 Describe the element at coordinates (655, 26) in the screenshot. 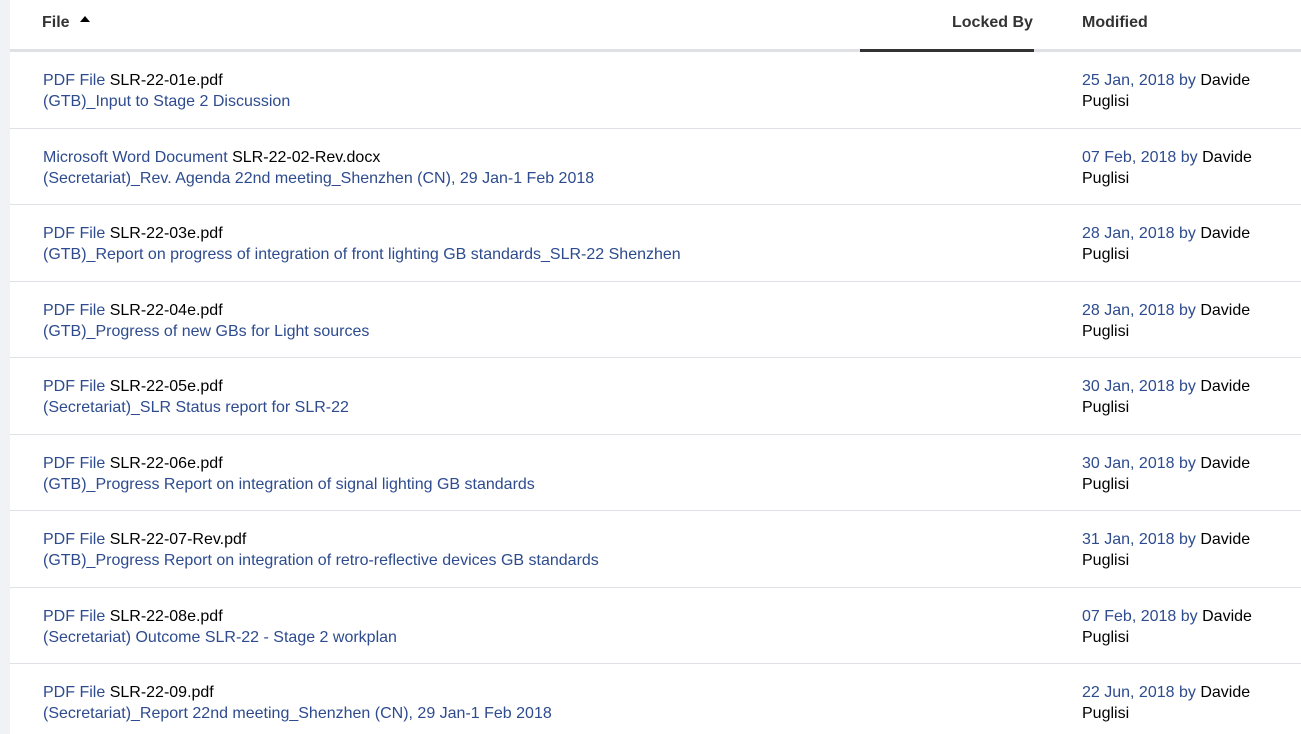

I see `table-header: File Locked By Modified` at that location.